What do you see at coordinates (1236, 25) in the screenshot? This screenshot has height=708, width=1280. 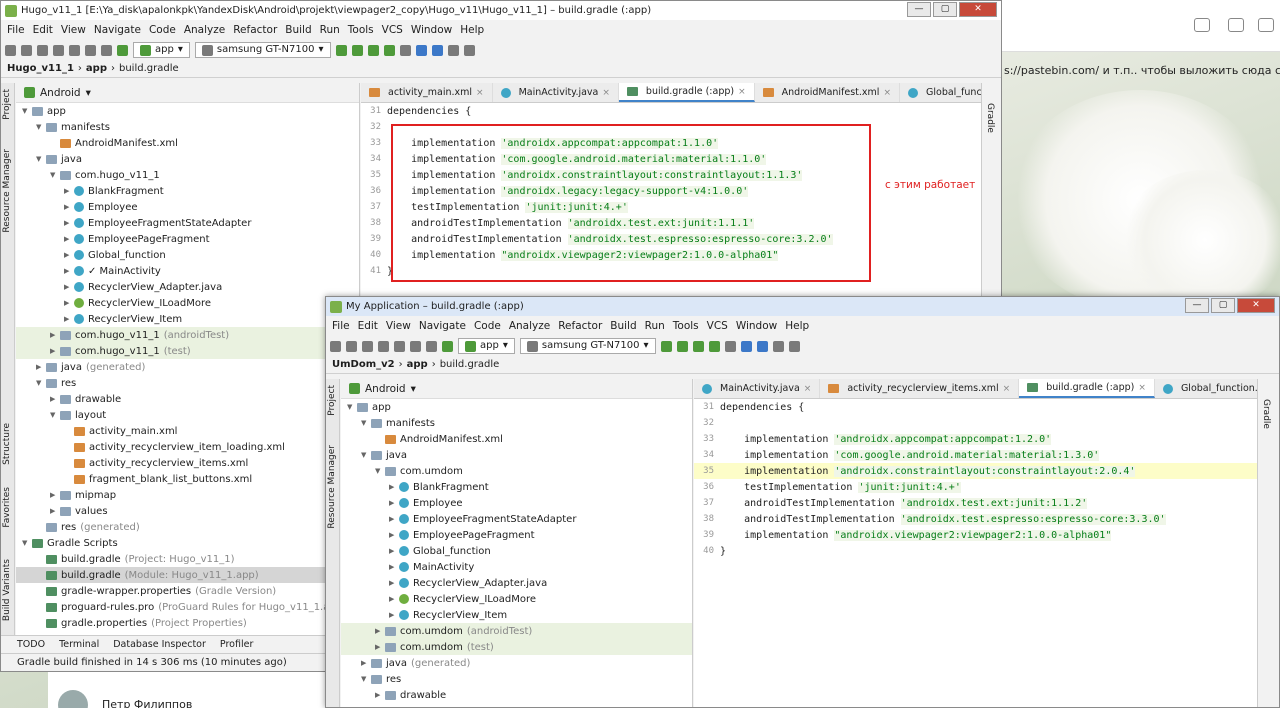 I see `chat-icon` at bounding box center [1236, 25].